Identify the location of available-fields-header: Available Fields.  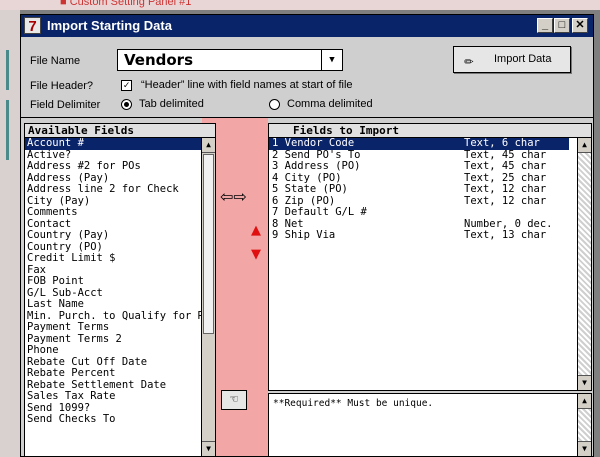
(120, 131).